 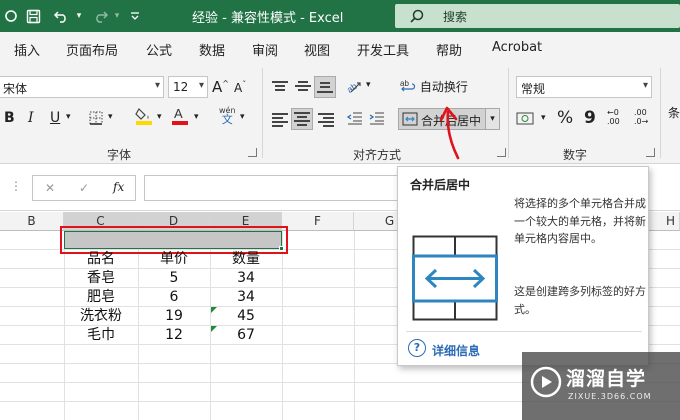 What do you see at coordinates (580, 221) in the screenshot?
I see `tooltip-description: 将选择的多个单元格合并成一个较大的单元格，并将新单元格内容居中。` at bounding box center [580, 221].